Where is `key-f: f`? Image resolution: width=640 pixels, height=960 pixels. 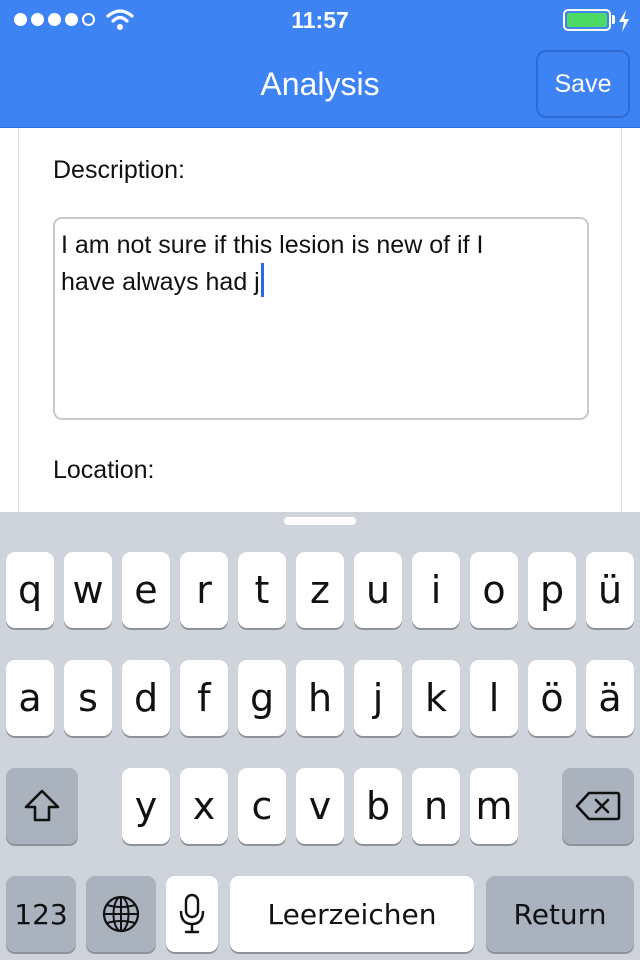
key-f: f is located at coordinates (204, 698).